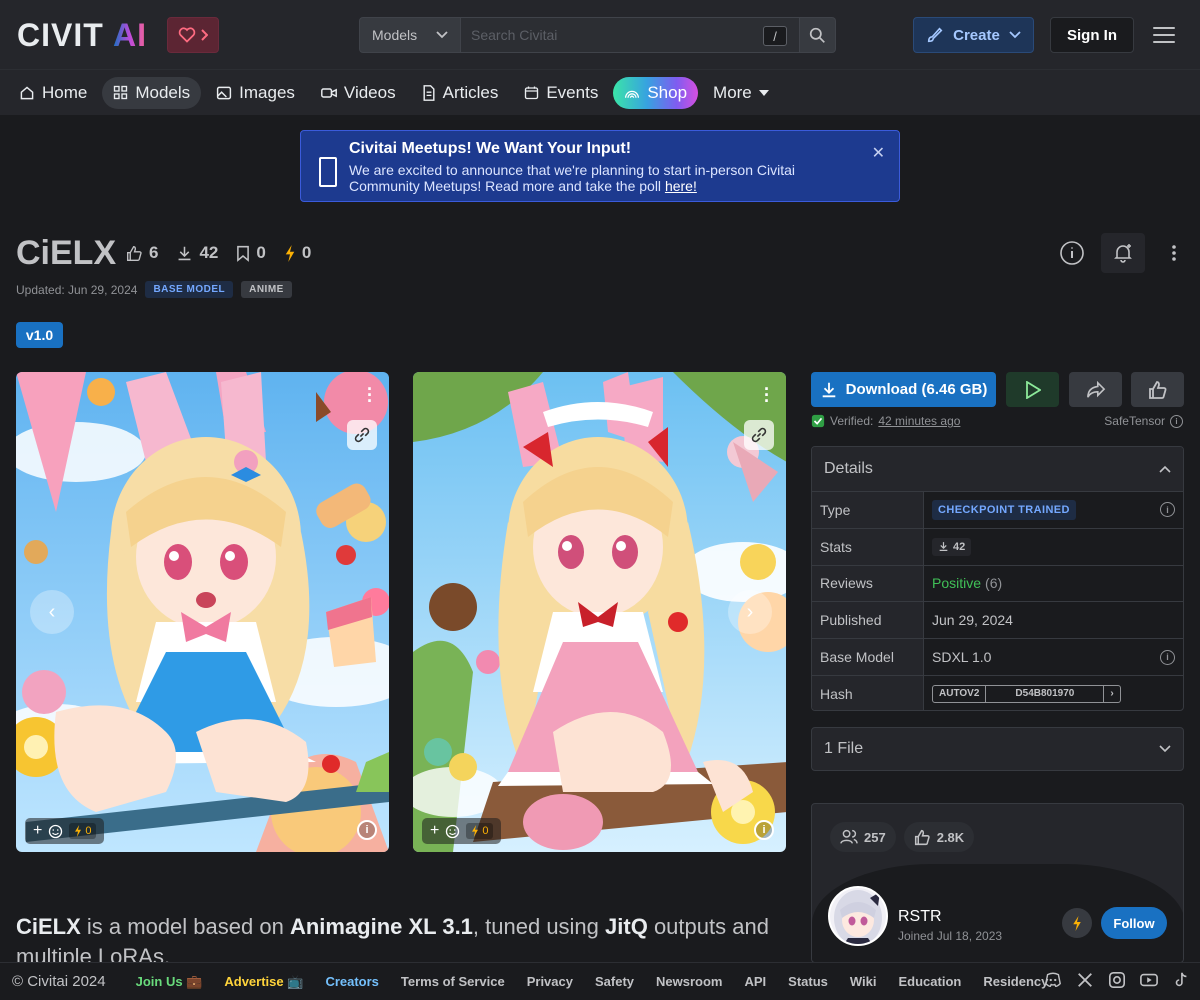 This screenshot has height=1000, width=1200. I want to click on footer-link-creators: Creators, so click(351, 981).